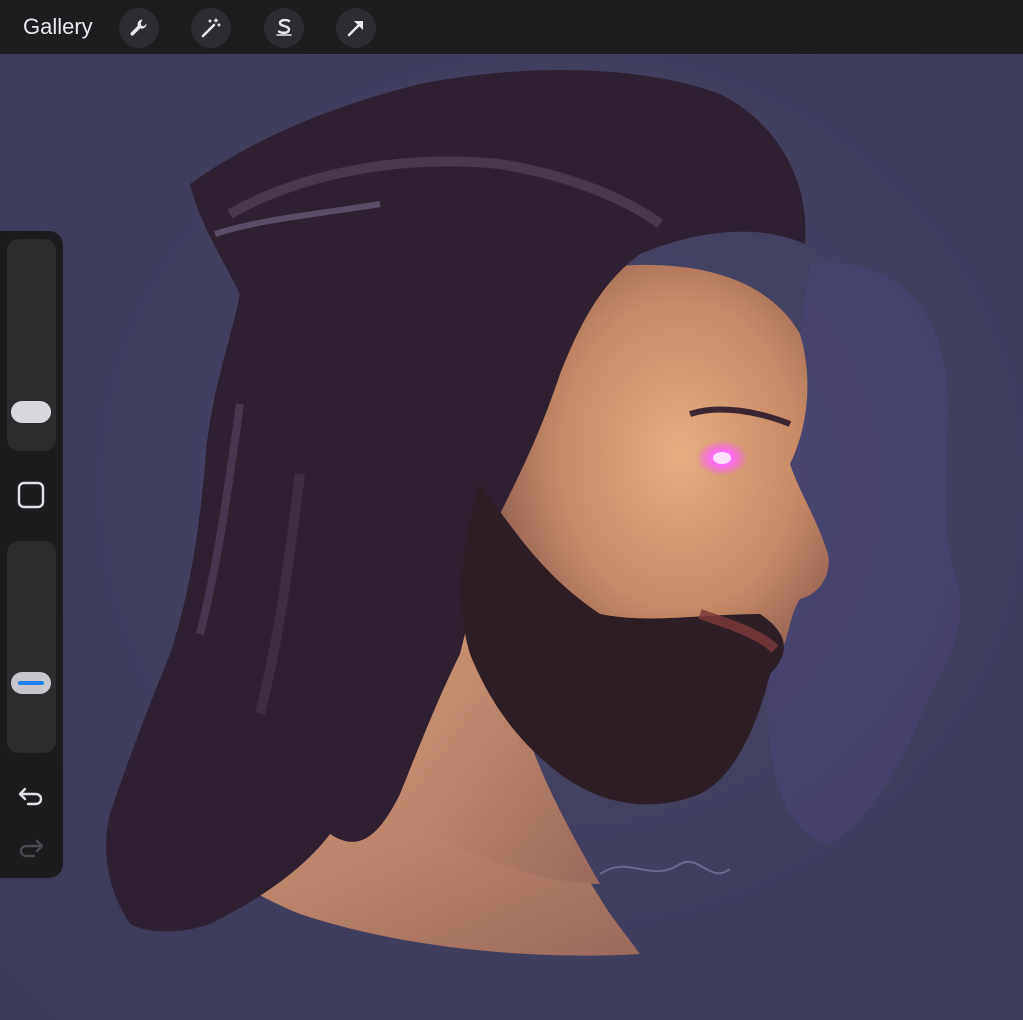 Image resolution: width=1023 pixels, height=1020 pixels. I want to click on modify-button, so click(31, 495).